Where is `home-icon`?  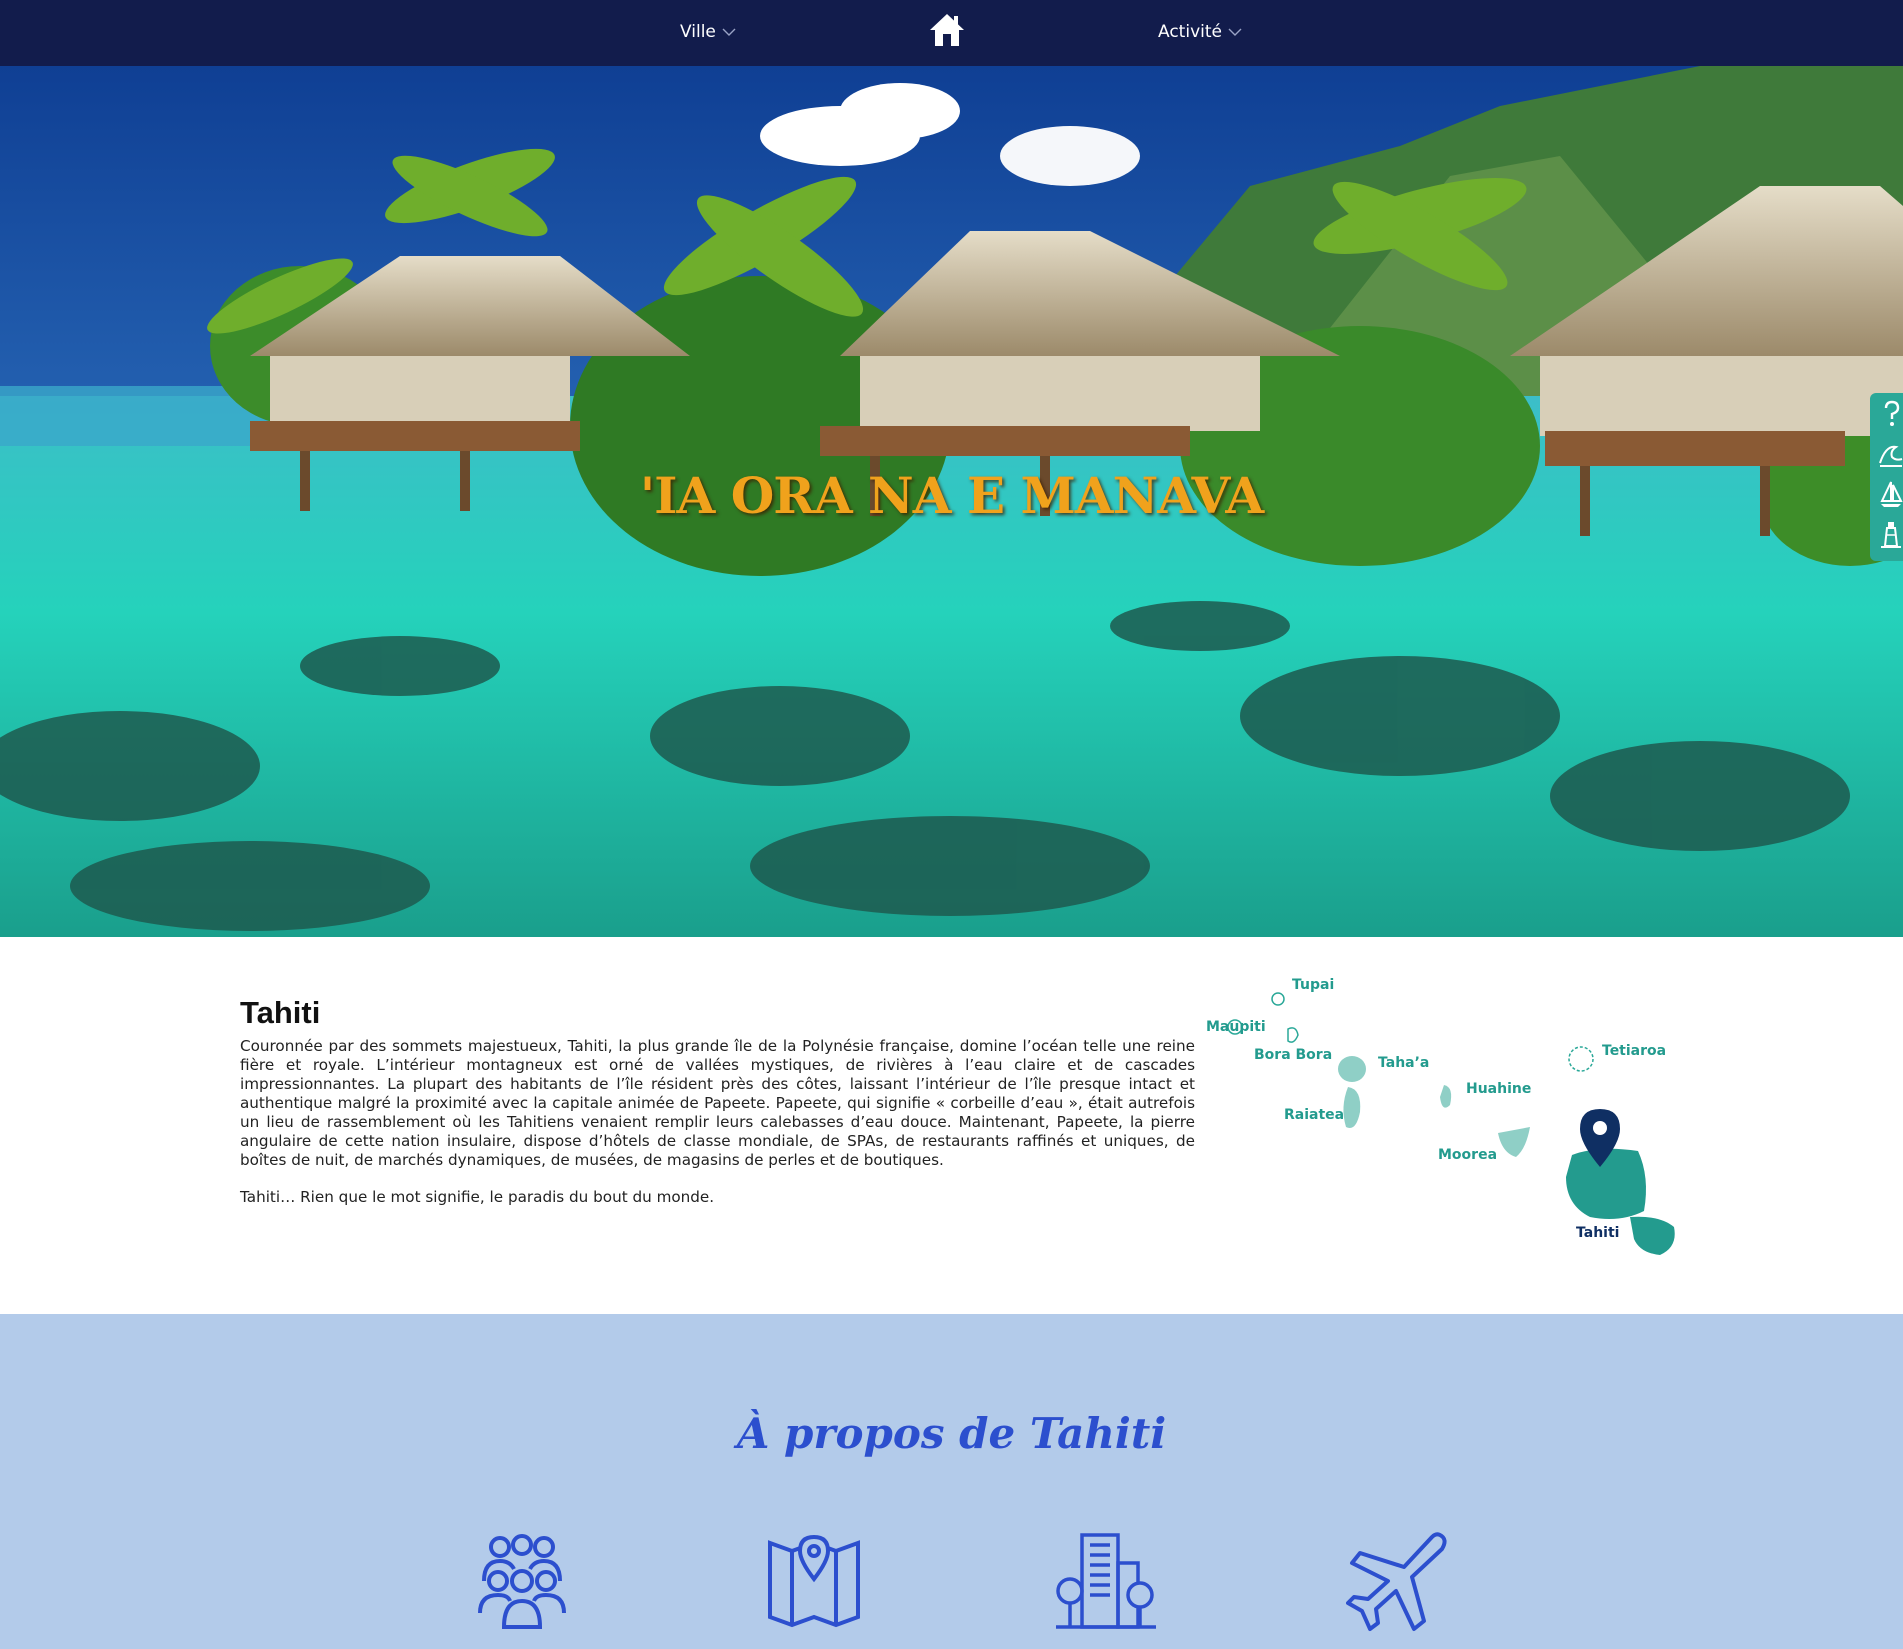
home-icon is located at coordinates (947, 30).